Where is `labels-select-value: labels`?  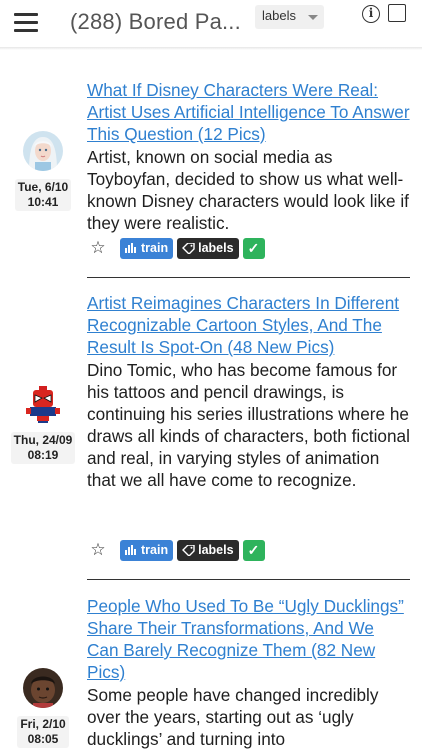
labels-select-value: labels is located at coordinates (279, 15).